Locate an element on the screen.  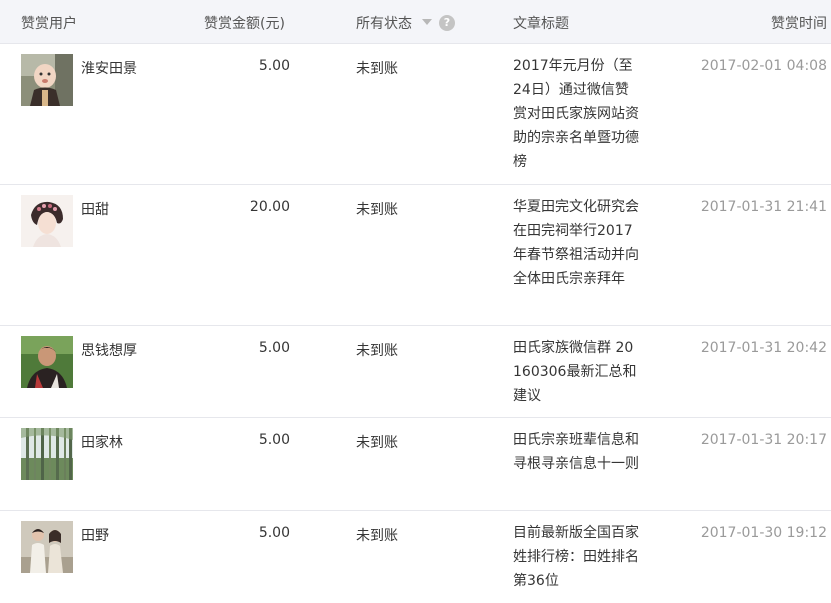
reward-amount: 20.00 is located at coordinates (269, 207).